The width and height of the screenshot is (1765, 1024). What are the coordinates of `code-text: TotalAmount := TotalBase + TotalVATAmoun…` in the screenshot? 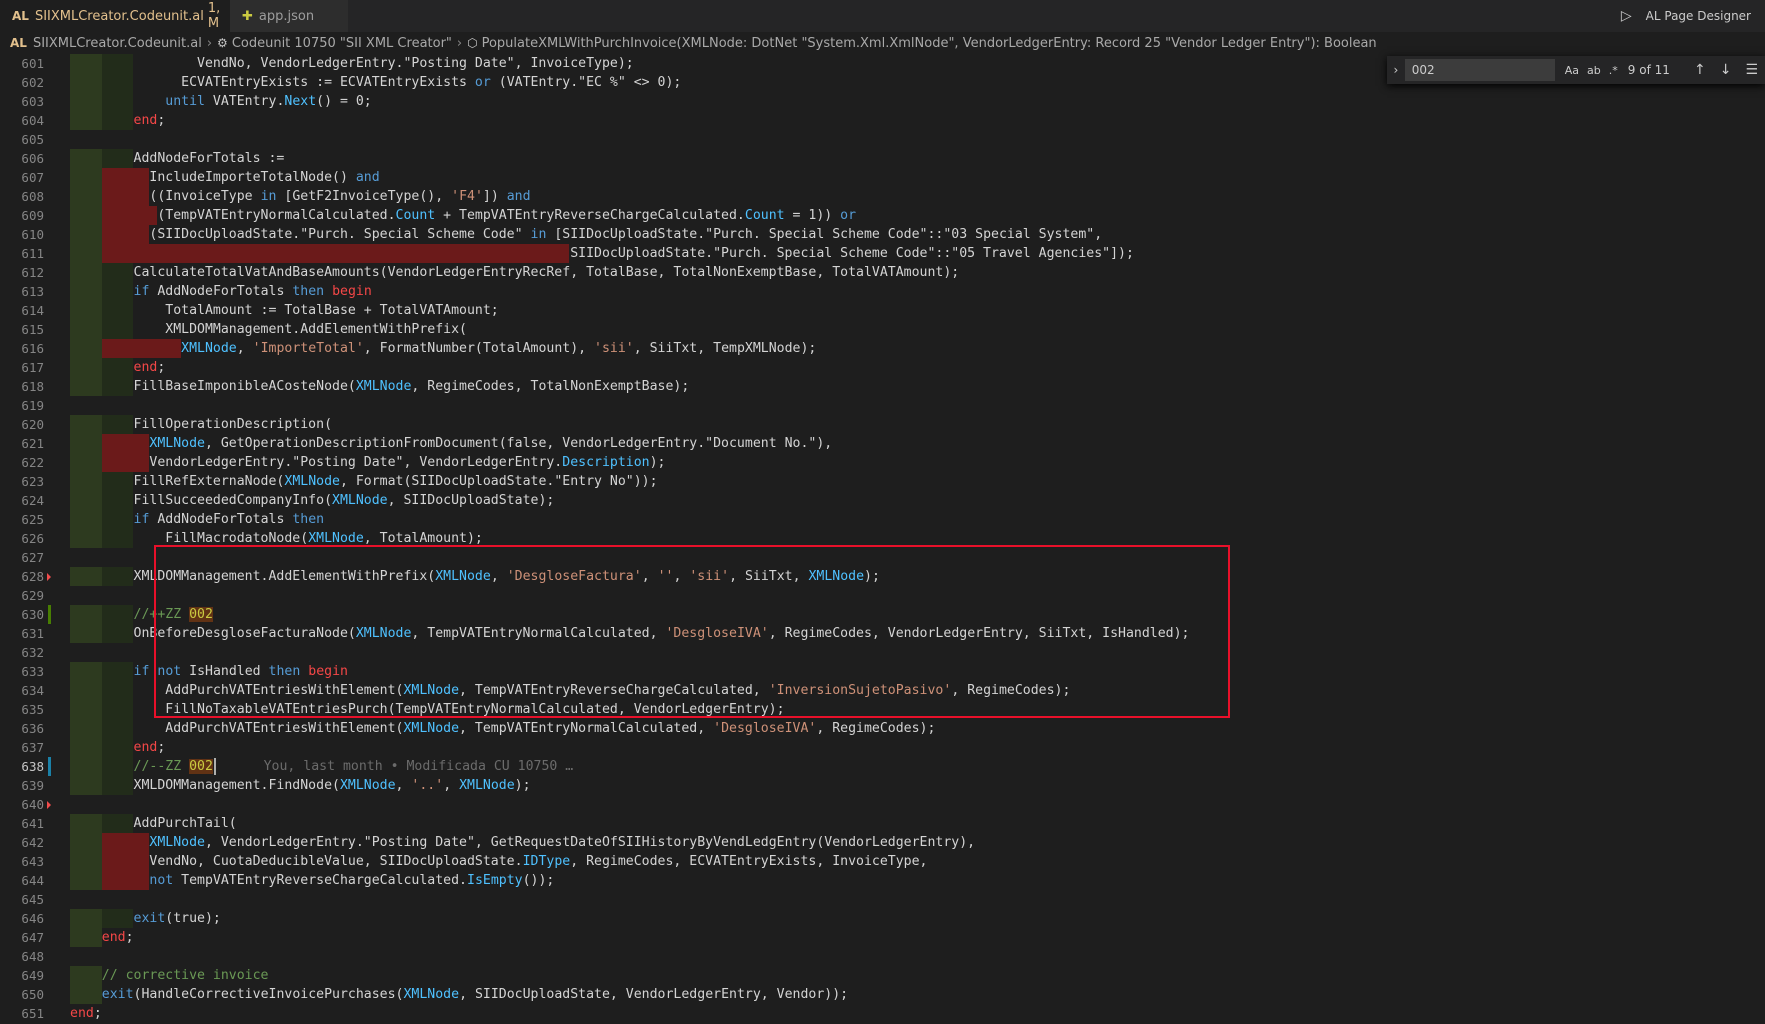 It's located at (284, 310).